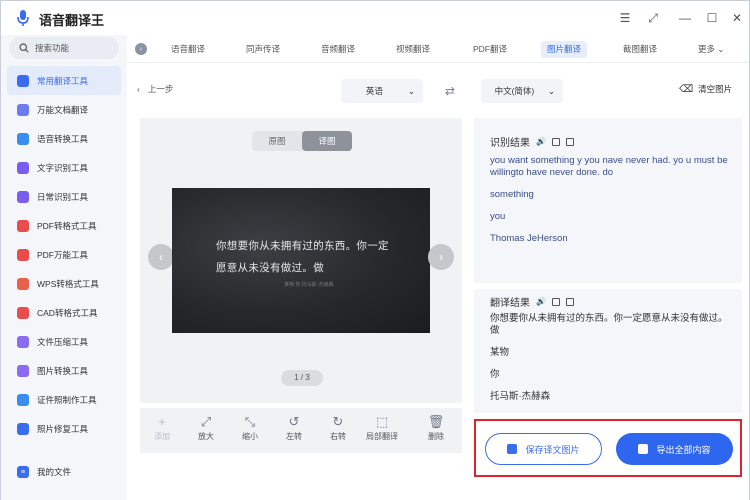 This screenshot has height=500, width=750. I want to click on maximize-icon: ☐, so click(712, 18).